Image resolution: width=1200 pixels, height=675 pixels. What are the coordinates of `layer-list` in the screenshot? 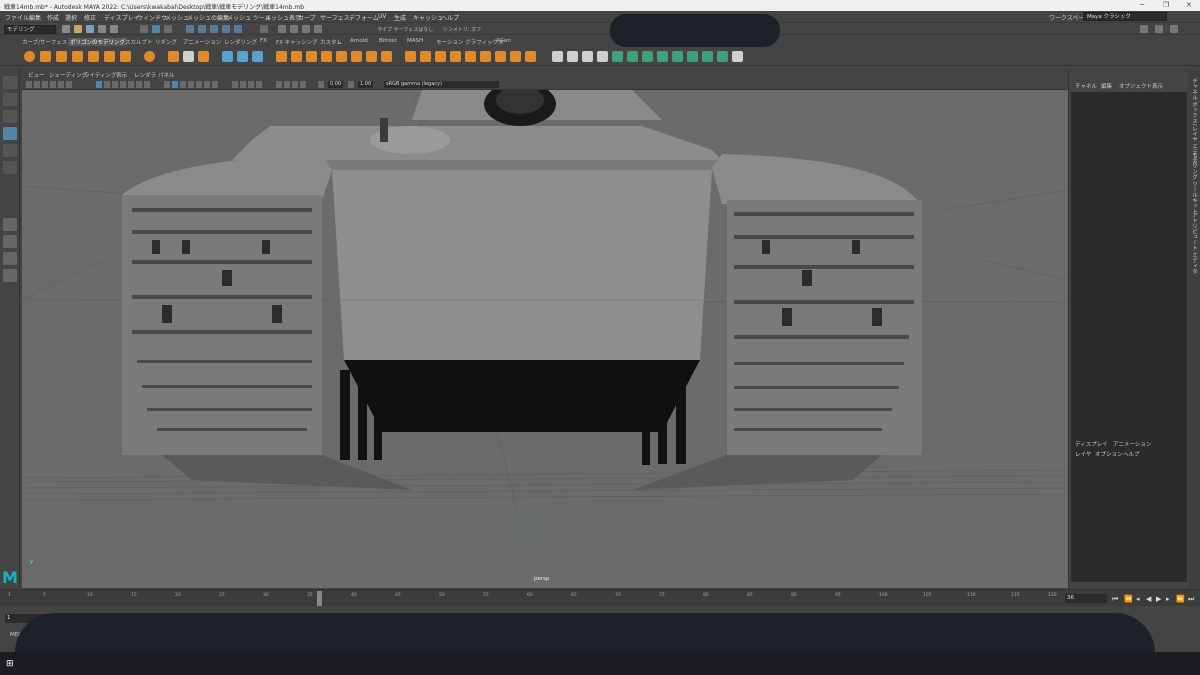 It's located at (1129, 526).